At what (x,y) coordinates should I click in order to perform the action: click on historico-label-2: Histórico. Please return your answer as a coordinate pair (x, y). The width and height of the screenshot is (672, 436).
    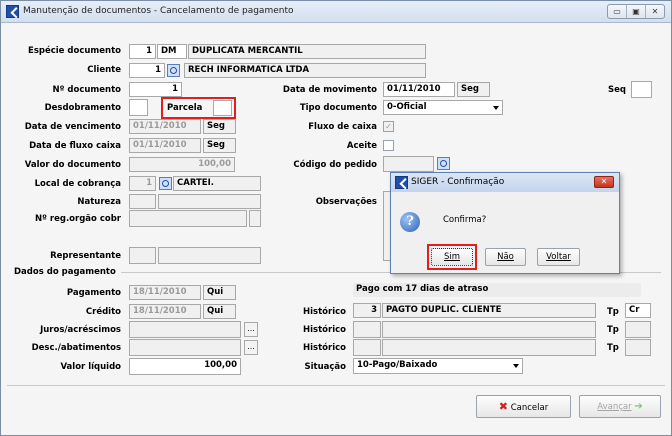
    Looking at the image, I should click on (324, 330).